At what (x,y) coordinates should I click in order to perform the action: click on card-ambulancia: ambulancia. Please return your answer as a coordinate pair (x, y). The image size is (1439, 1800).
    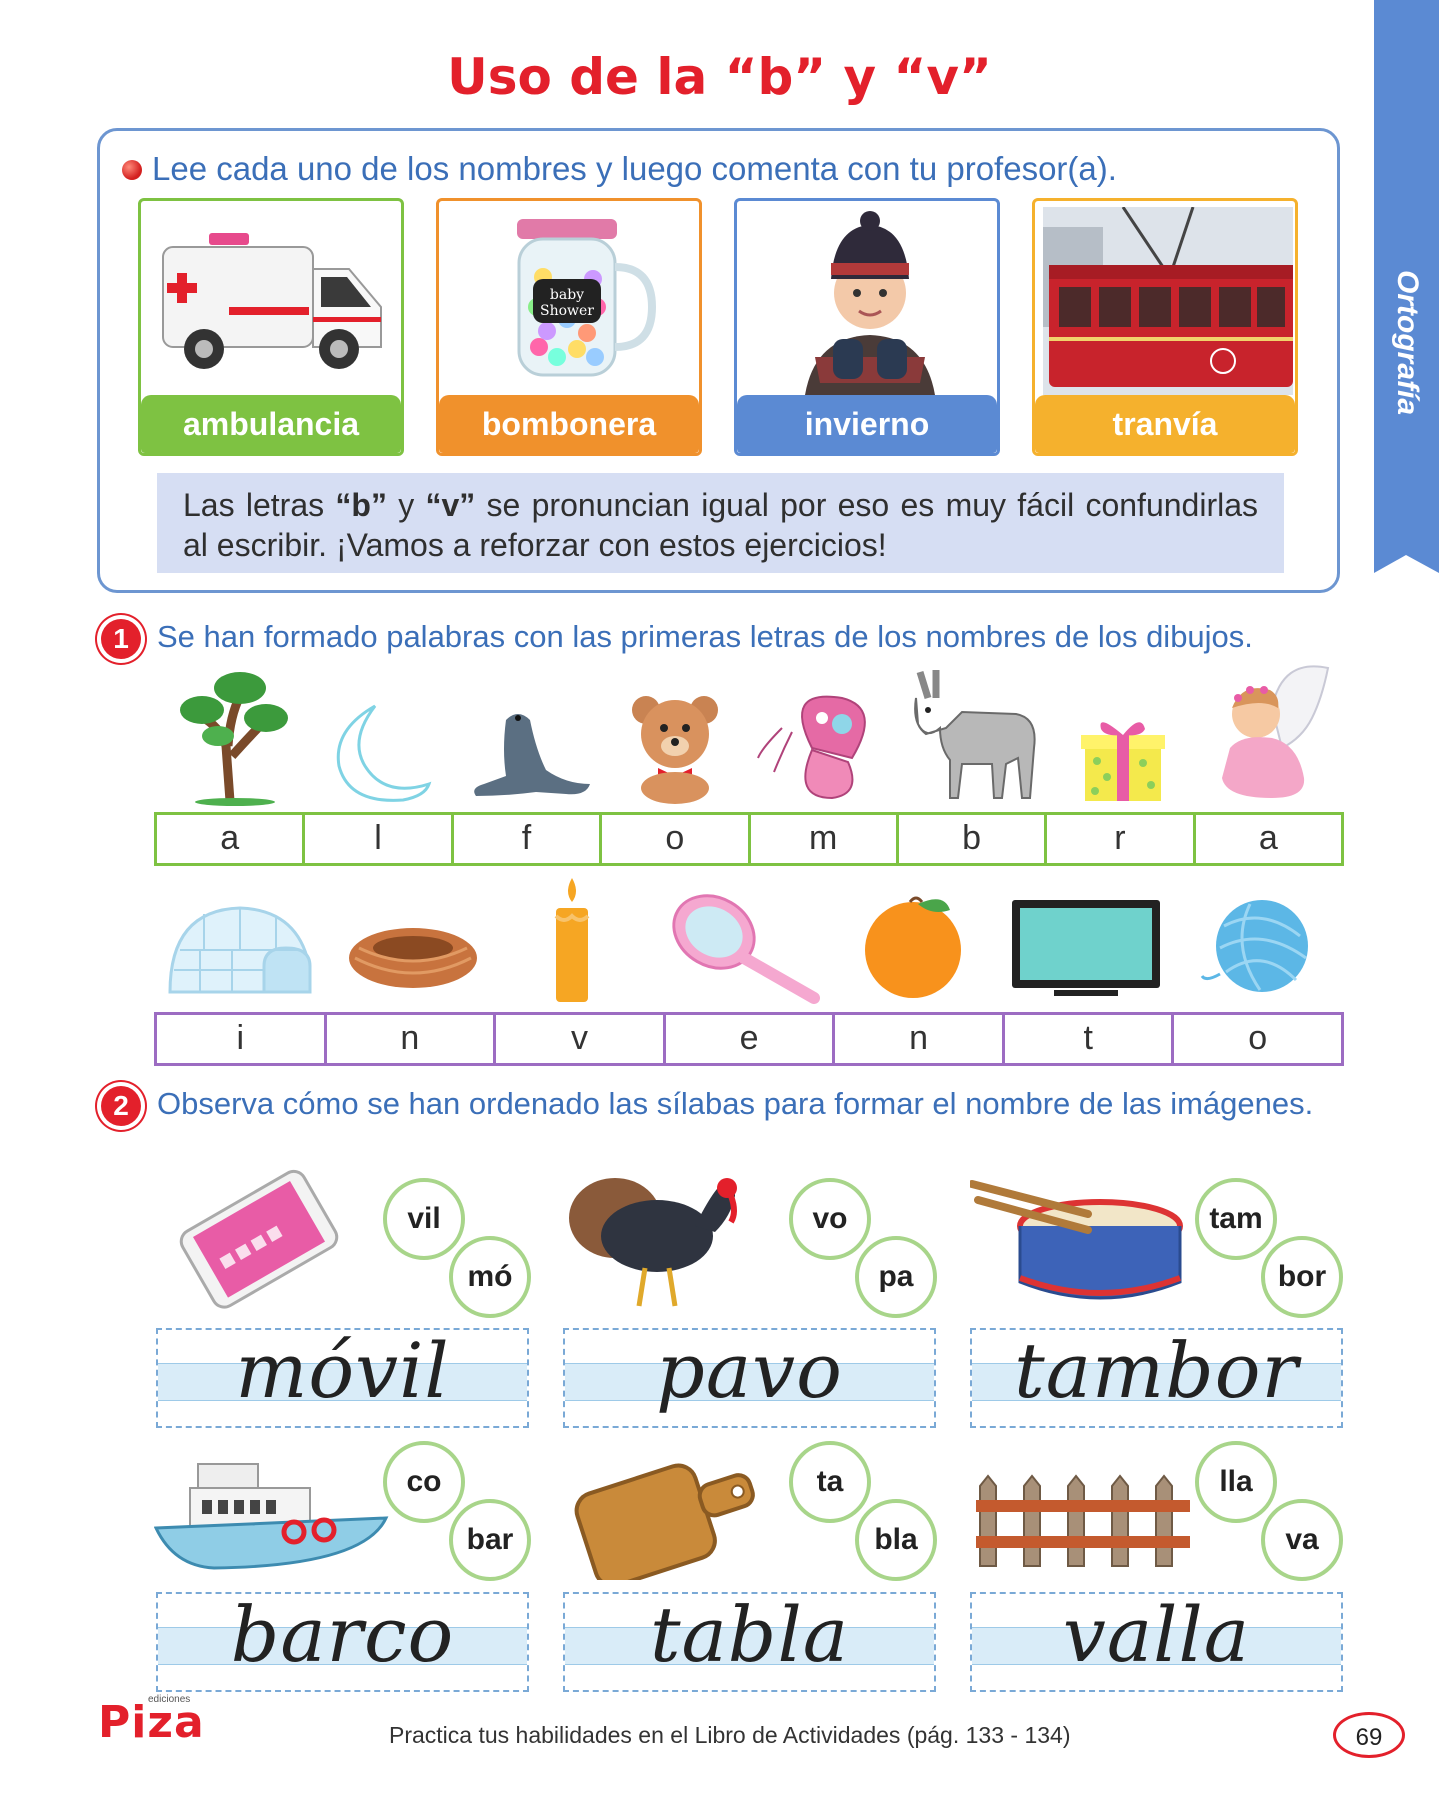
    Looking at the image, I should click on (271, 327).